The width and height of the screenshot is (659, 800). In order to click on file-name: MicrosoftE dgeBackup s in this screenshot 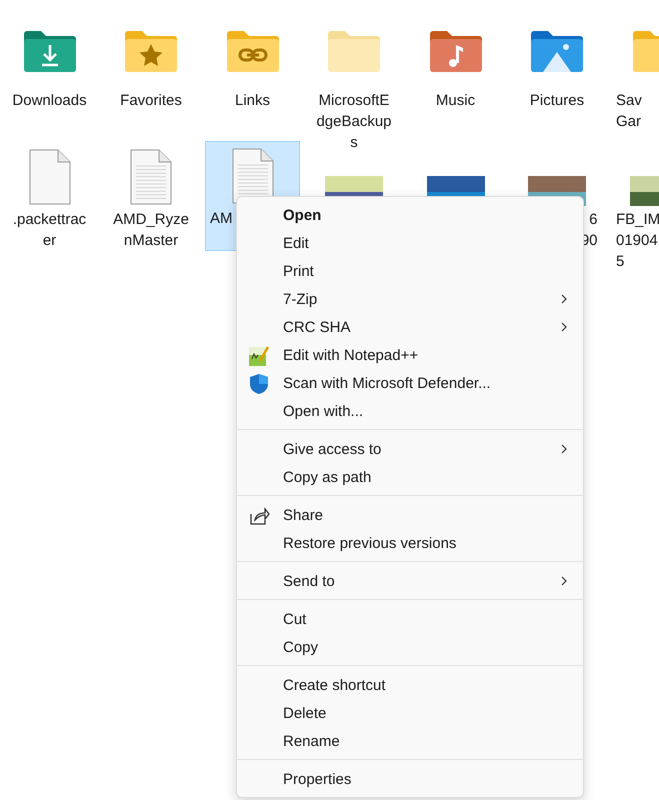, I will do `click(354, 122)`.